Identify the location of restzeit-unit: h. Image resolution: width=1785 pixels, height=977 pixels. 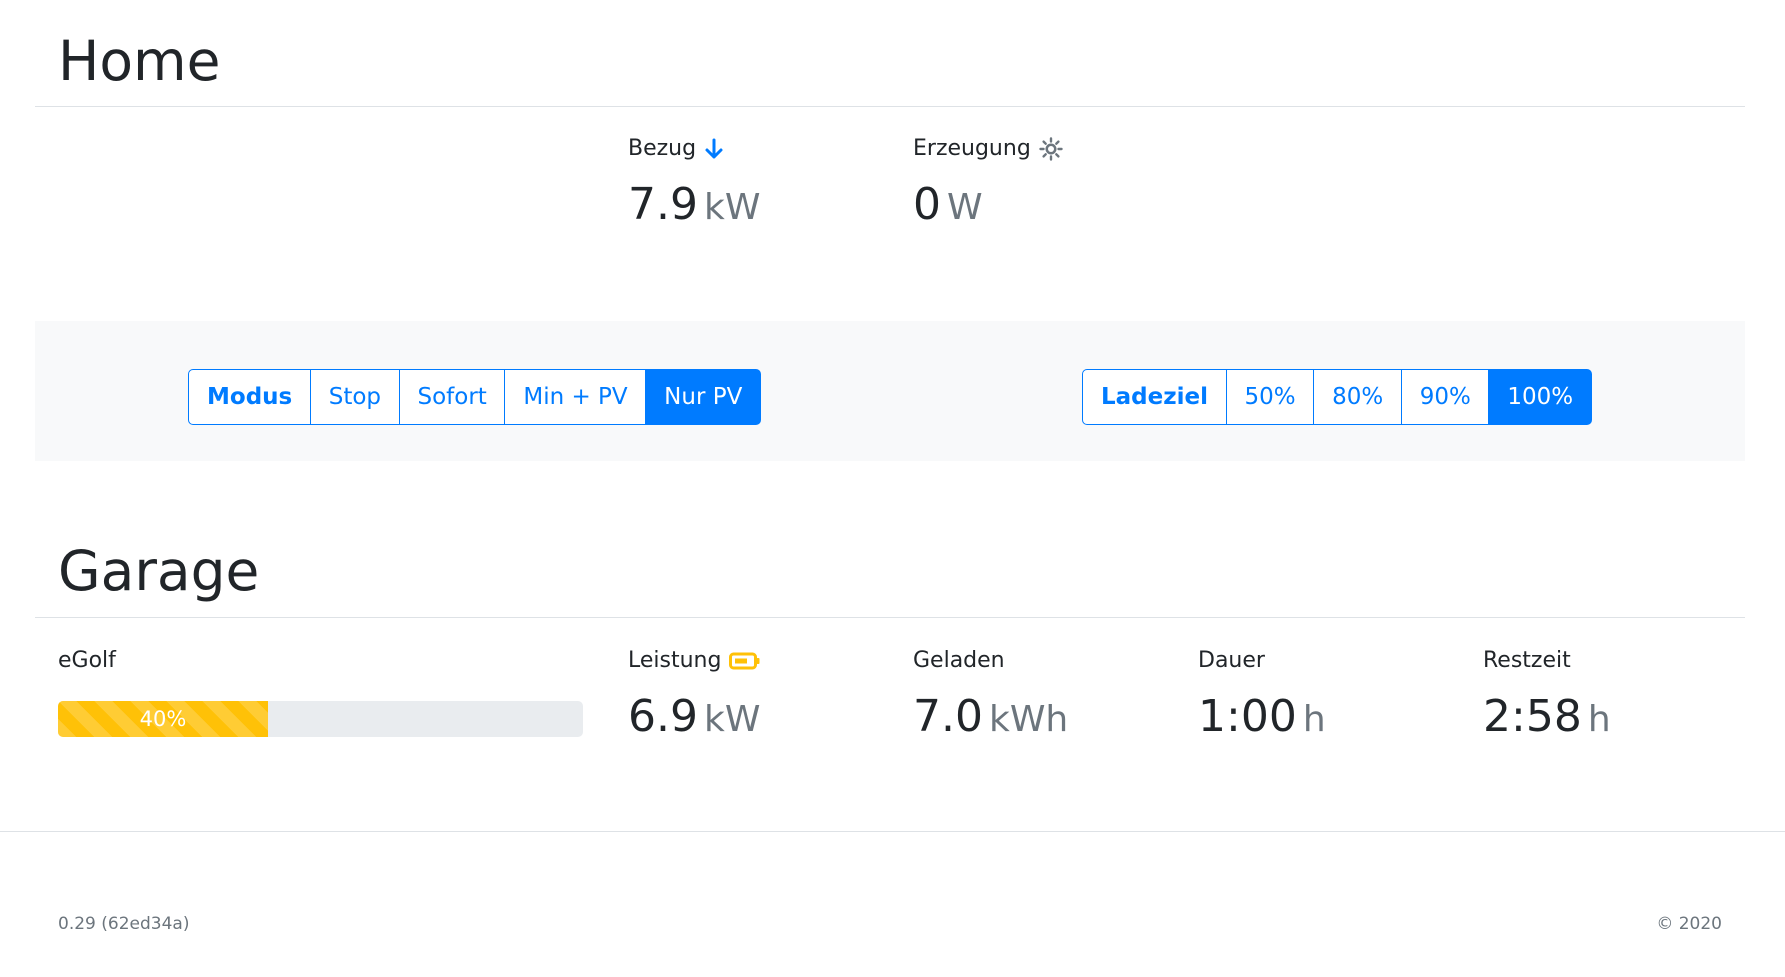
(1599, 719).